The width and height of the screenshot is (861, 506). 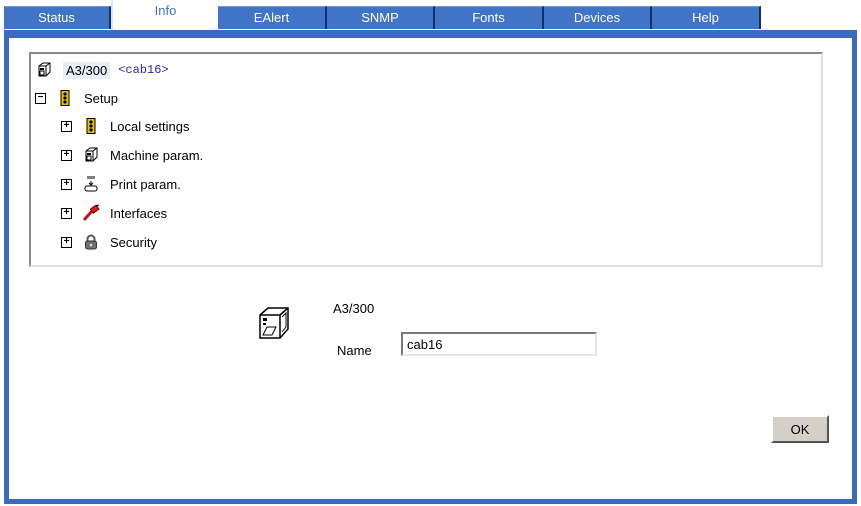 I want to click on tree-item-interfaces: + Interfaces, so click(x=114, y=213).